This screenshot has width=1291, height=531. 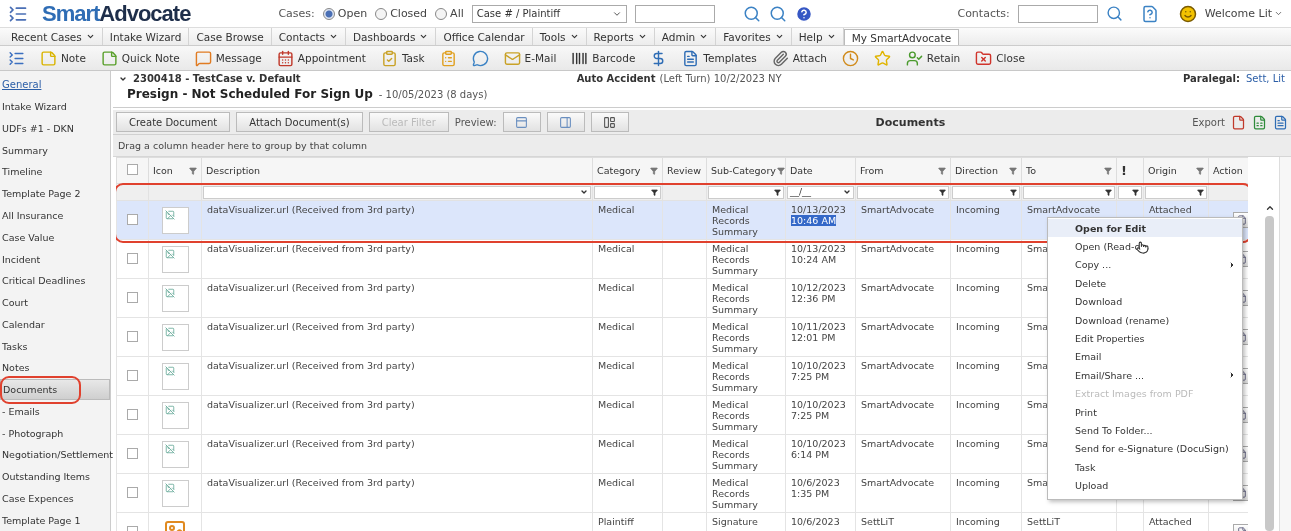 What do you see at coordinates (55, 237) in the screenshot?
I see `sidebar-item: Case Value` at bounding box center [55, 237].